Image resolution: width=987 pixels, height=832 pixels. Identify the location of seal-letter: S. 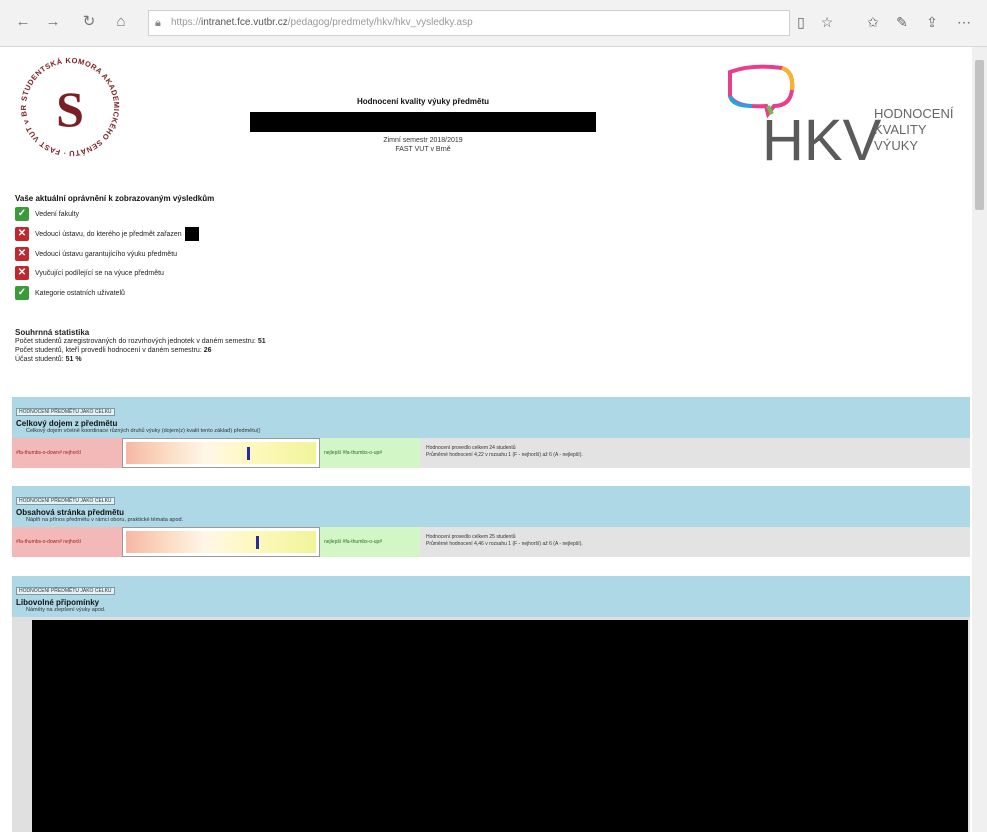
(70, 109).